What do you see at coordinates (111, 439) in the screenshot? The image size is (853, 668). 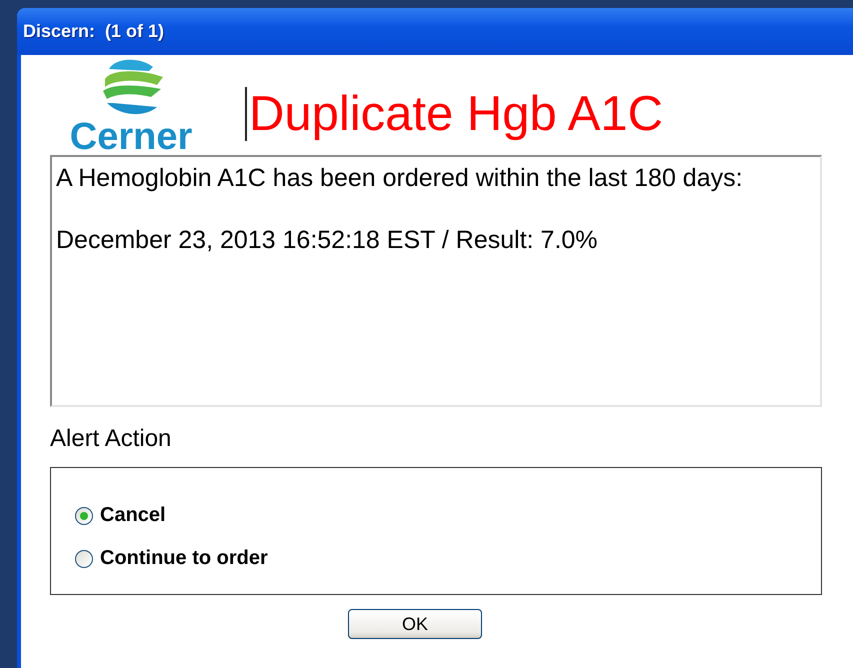 I see `section-label: Alert Action` at bounding box center [111, 439].